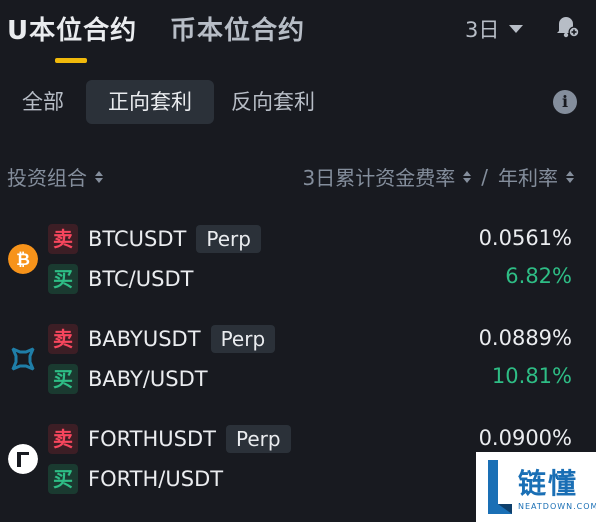 The width and height of the screenshot is (596, 522). What do you see at coordinates (482, 30) in the screenshot?
I see `period-label: 3日` at bounding box center [482, 30].